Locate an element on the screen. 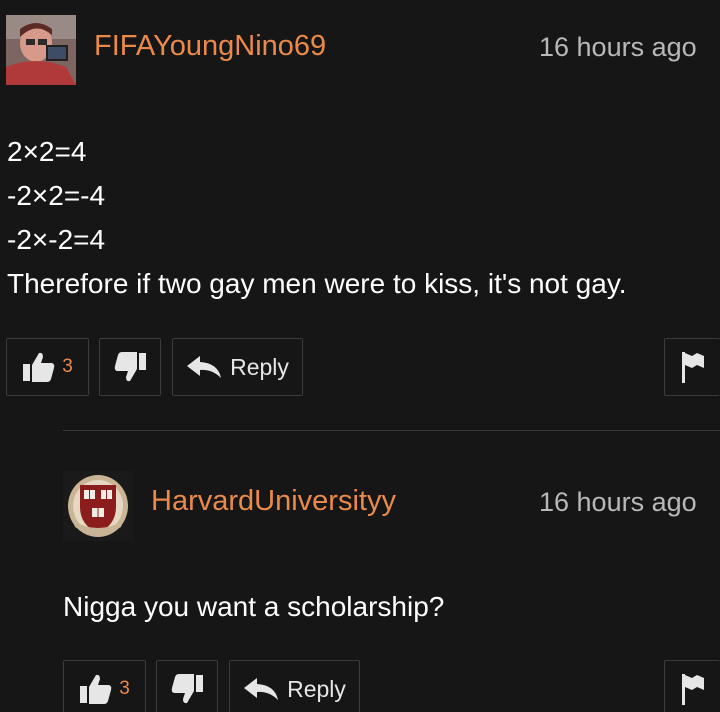  comment-line: Nigga you want a scholarship? is located at coordinates (254, 606).